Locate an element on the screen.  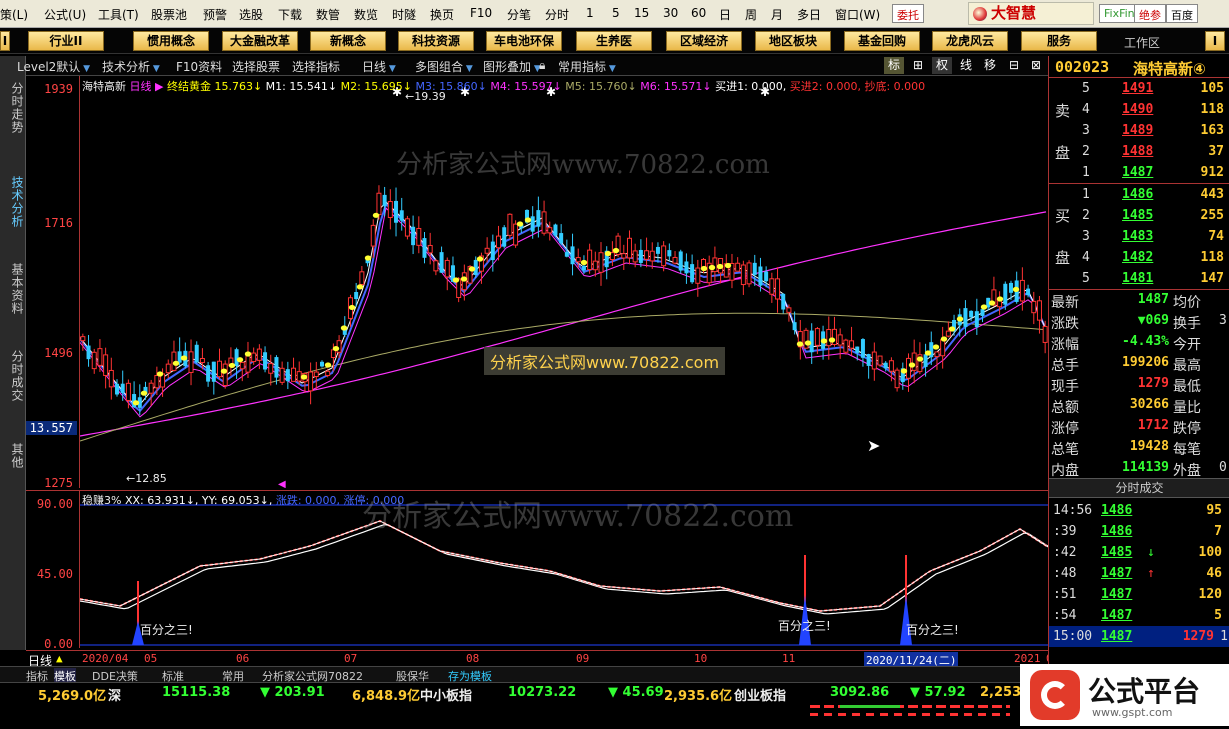
menu-daily: 日 is located at coordinates (725, 14).